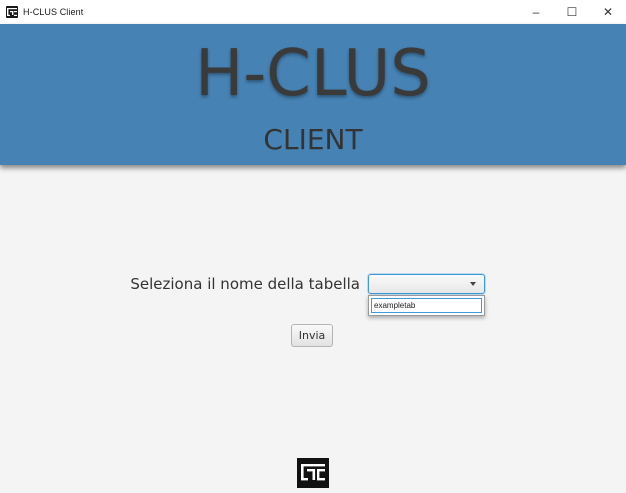  What do you see at coordinates (608, 12) in the screenshot?
I see `close-button: ✕` at bounding box center [608, 12].